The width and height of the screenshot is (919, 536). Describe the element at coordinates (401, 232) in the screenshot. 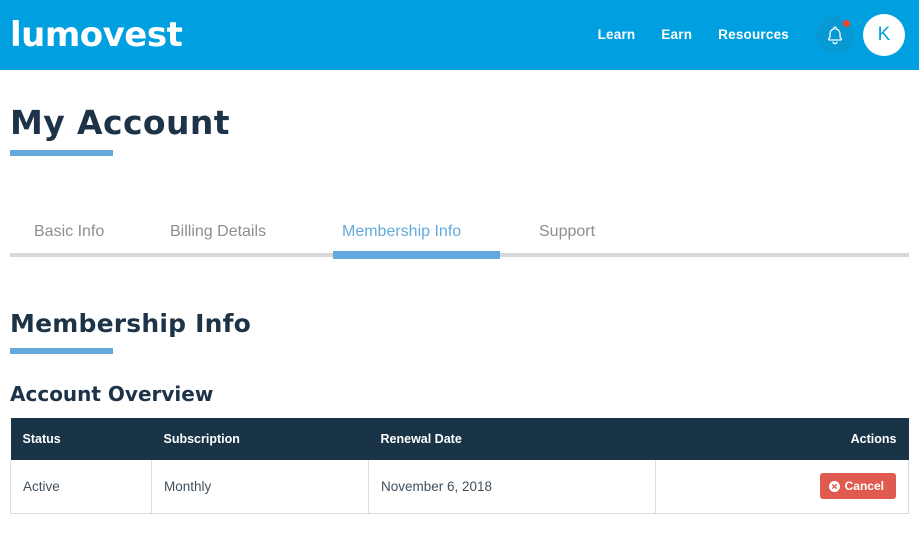

I see `tab-membership-info: Membership Info` at that location.